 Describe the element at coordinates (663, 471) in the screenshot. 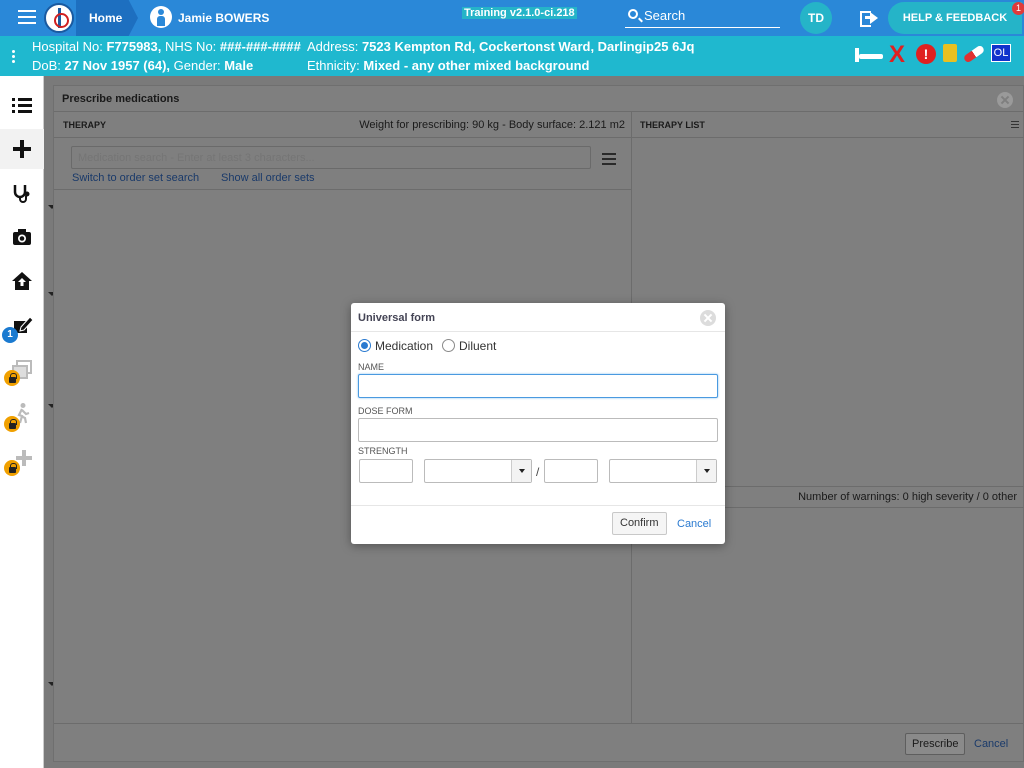

I see `strength-denominator-unit-select` at that location.